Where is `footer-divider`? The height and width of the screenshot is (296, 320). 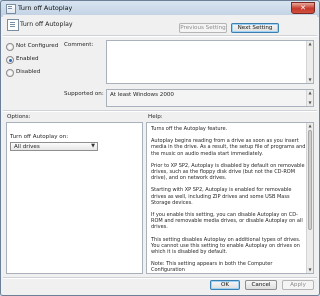 footer-divider is located at coordinates (160, 278).